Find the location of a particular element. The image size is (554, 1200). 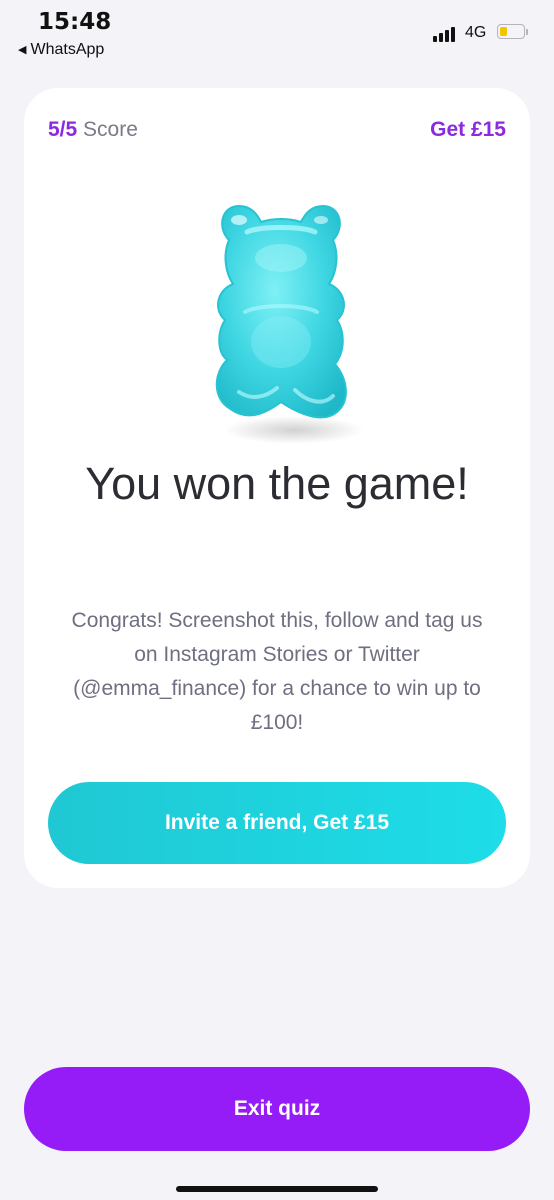

score-value: 5/5 is located at coordinates (63, 129).